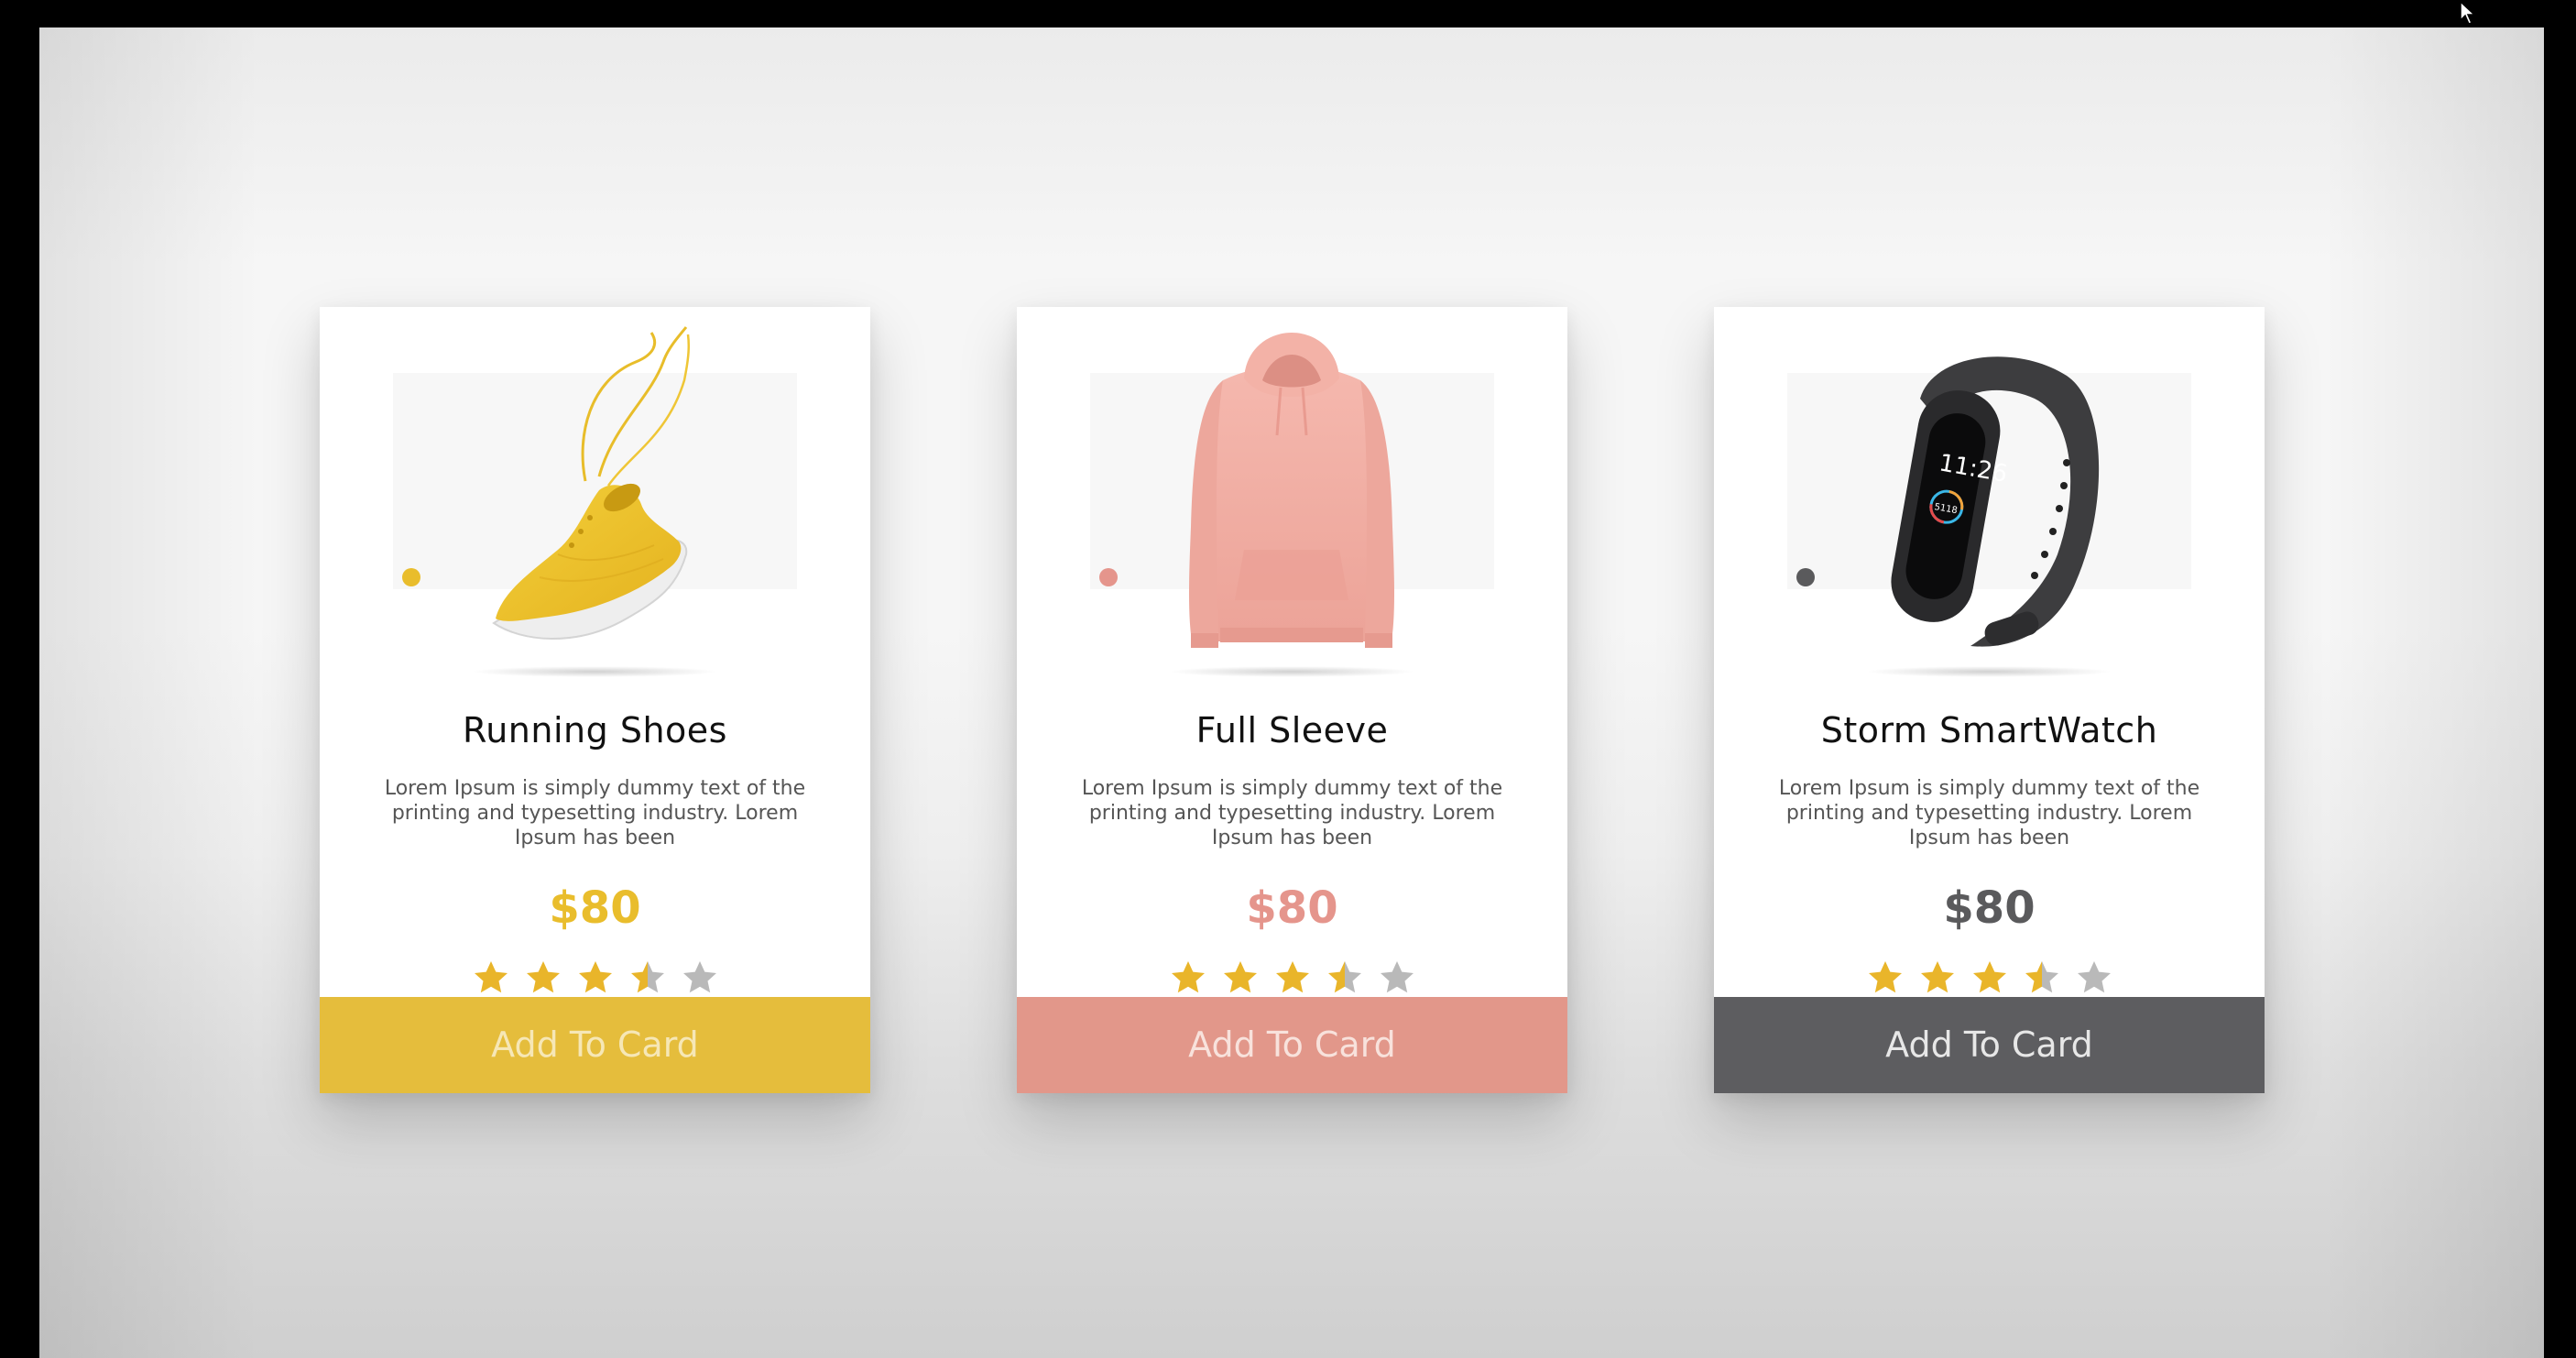 Image resolution: width=2576 pixels, height=1358 pixels. What do you see at coordinates (1989, 730) in the screenshot?
I see `product-title: Storm SmartWatch` at bounding box center [1989, 730].